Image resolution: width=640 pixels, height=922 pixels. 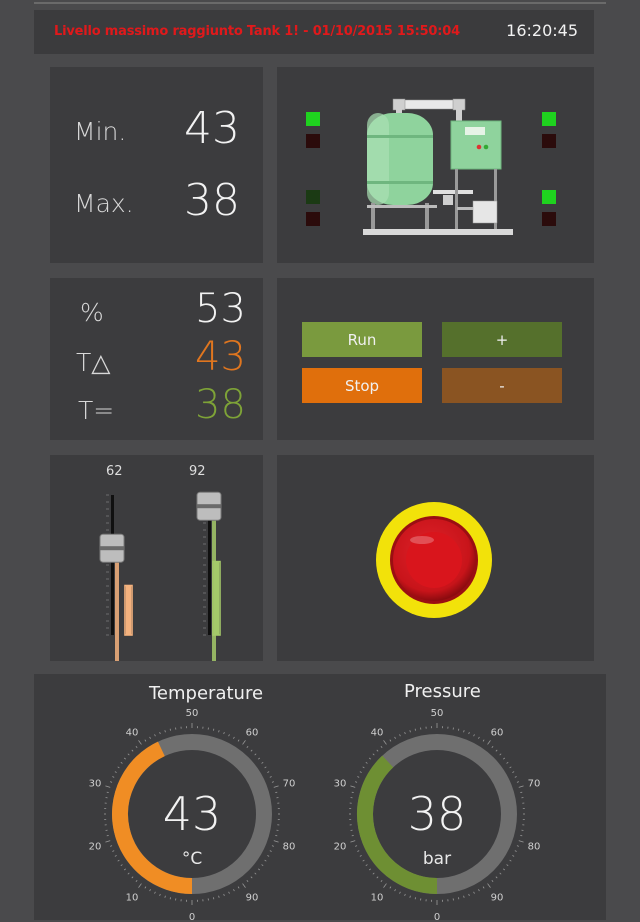 I want to click on minus-button: -, so click(x=502, y=385).